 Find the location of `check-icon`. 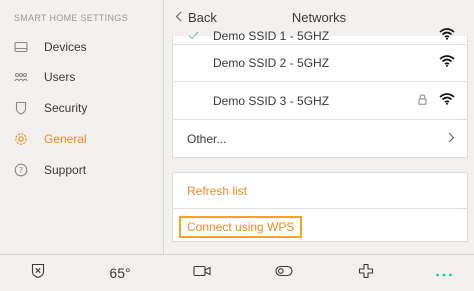

check-icon is located at coordinates (193, 36).